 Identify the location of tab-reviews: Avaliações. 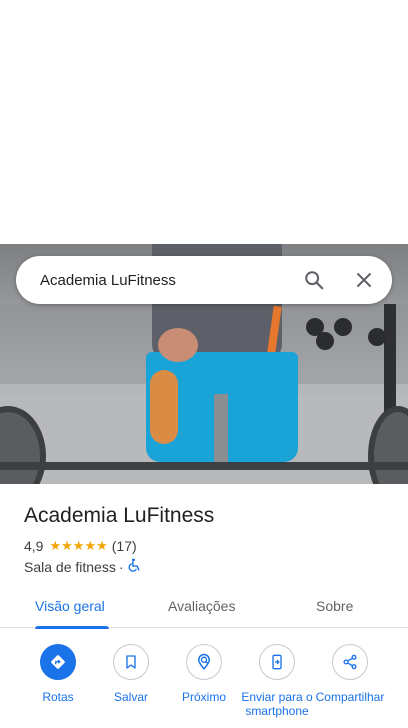
(201, 606).